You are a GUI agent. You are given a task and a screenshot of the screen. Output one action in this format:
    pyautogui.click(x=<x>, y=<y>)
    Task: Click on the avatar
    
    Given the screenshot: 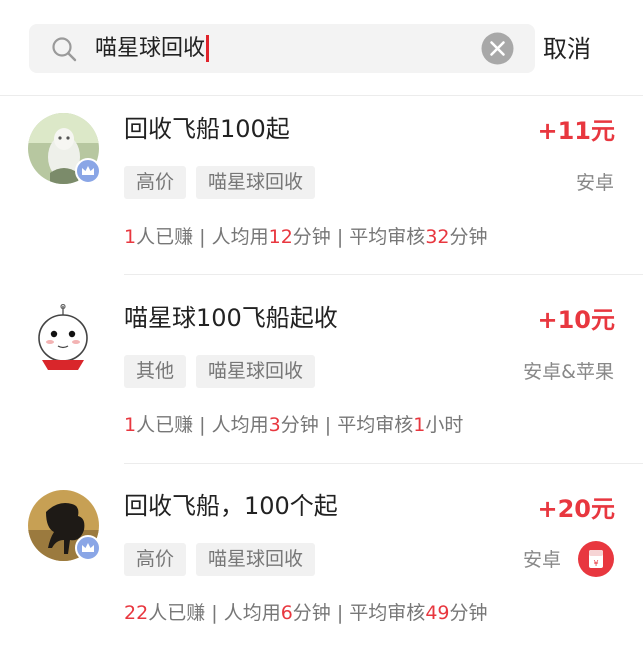 What is the action you would take?
    pyautogui.click(x=63, y=339)
    